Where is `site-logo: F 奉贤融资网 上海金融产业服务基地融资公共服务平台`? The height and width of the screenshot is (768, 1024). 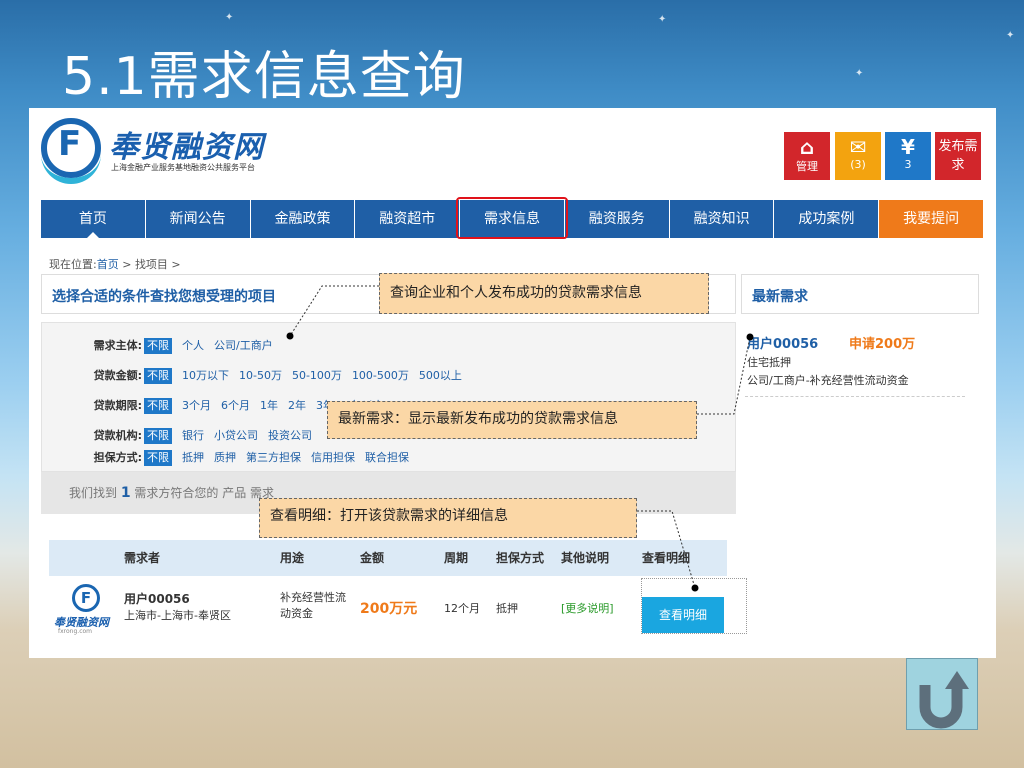
site-logo: F 奉贤融资网 上海金融产业服务基地融资公共服务平台 is located at coordinates (176, 151).